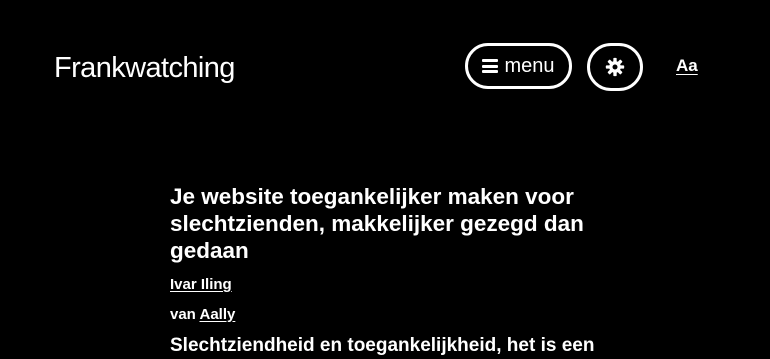 The width and height of the screenshot is (770, 359). What do you see at coordinates (390, 314) in the screenshot?
I see `organization-line: van Aally` at bounding box center [390, 314].